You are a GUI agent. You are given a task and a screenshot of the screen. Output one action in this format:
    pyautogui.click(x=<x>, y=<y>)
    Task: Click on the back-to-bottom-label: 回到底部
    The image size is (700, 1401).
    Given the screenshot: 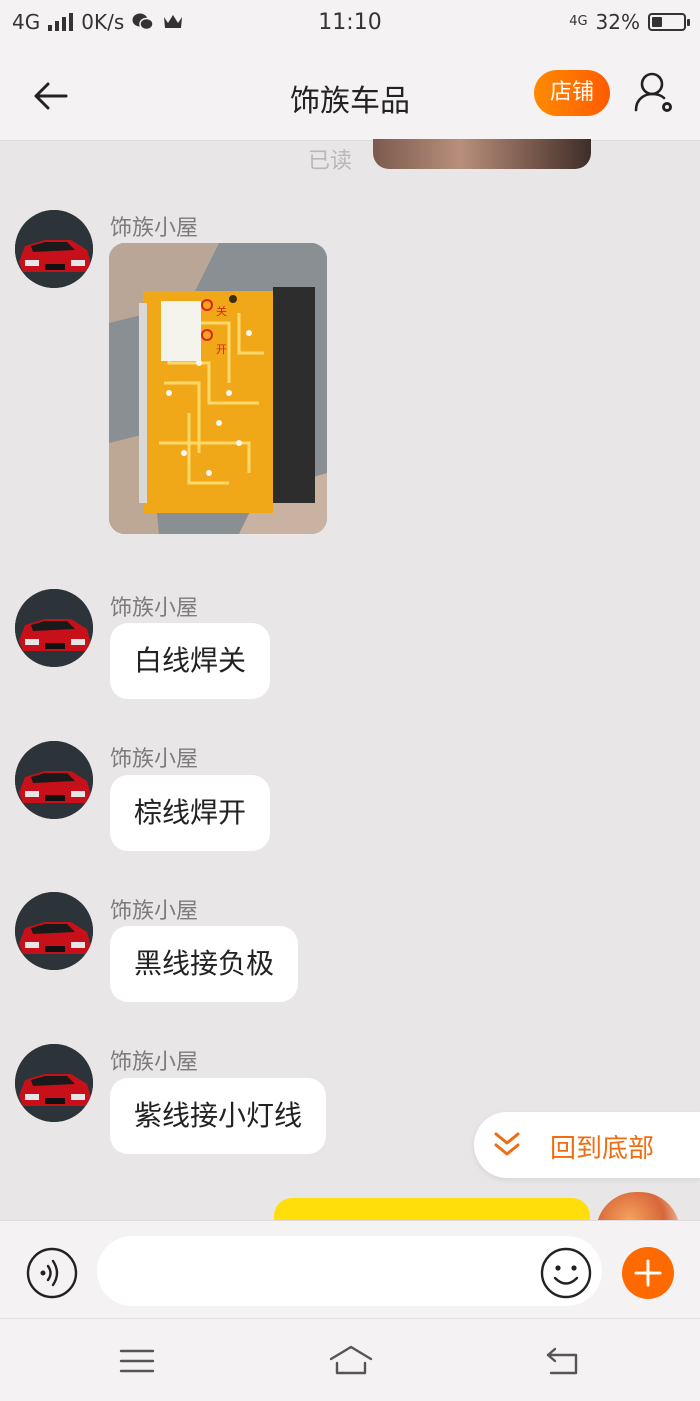 What is the action you would take?
    pyautogui.click(x=602, y=1149)
    